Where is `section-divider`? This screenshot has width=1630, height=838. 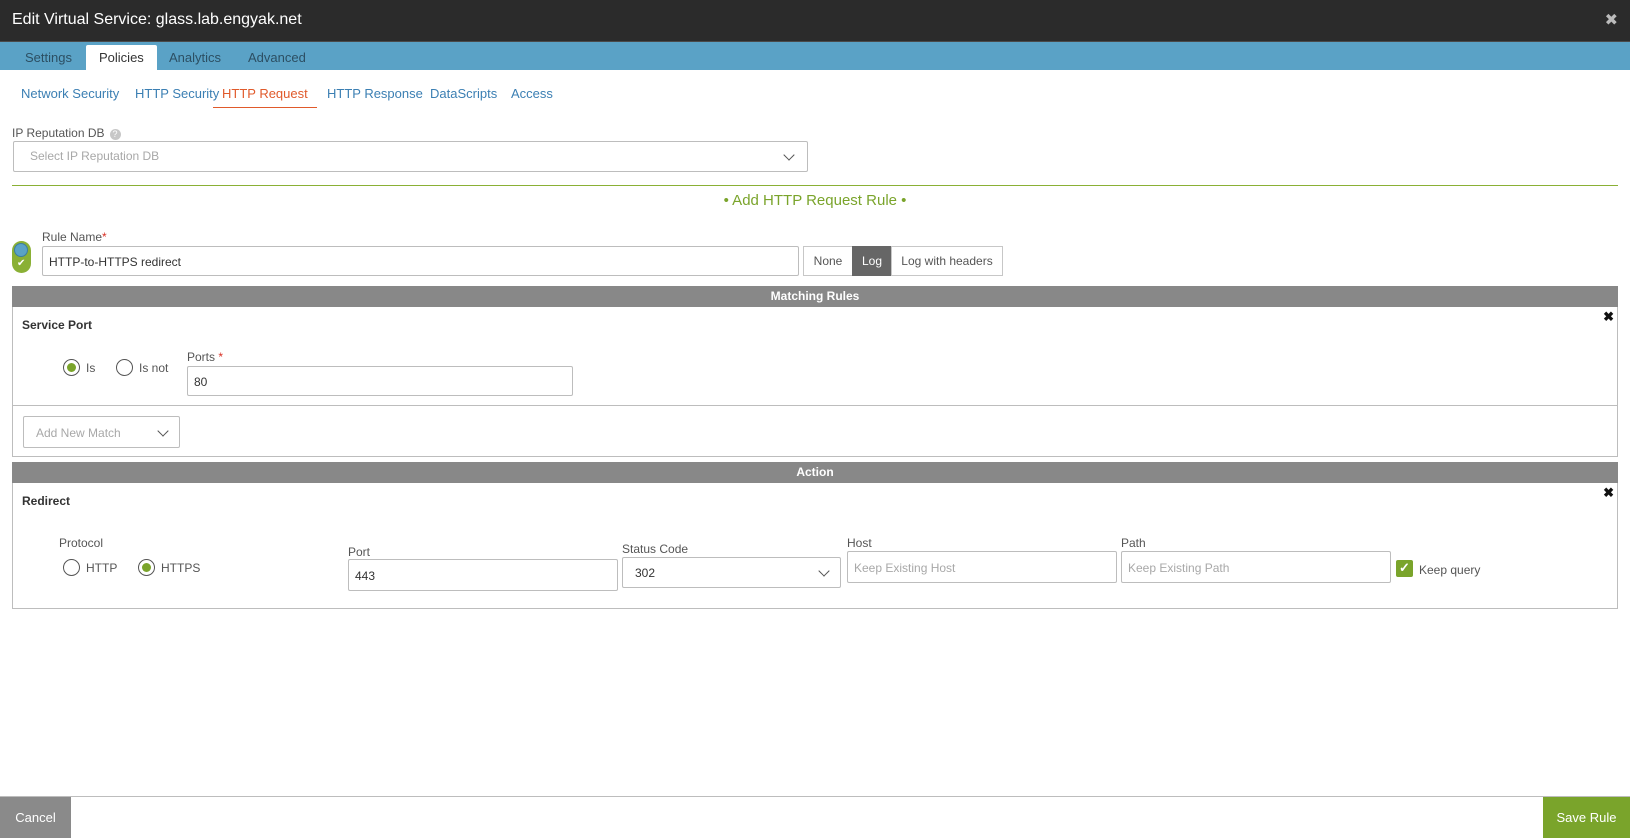
section-divider is located at coordinates (815, 185).